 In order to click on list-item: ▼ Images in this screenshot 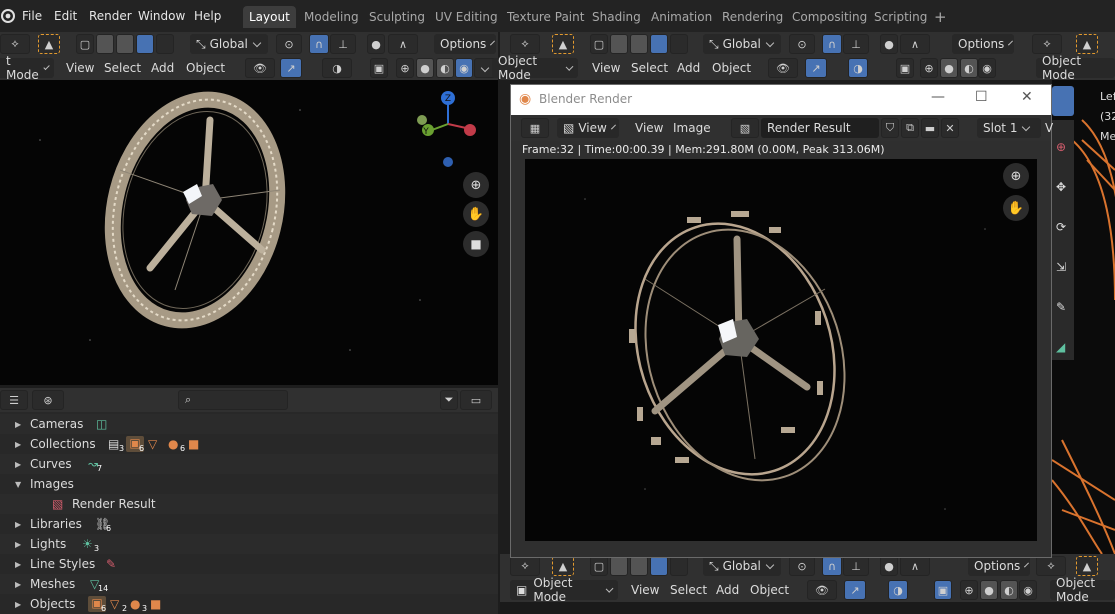, I will do `click(249, 484)`.